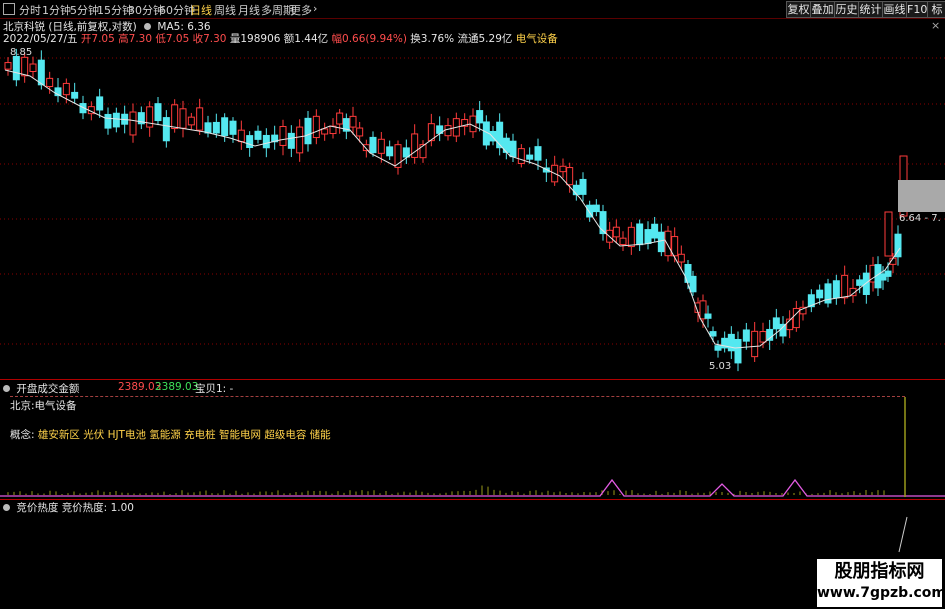  What do you see at coordinates (249, 10) in the screenshot?
I see `period-monthly: 月线` at bounding box center [249, 10].